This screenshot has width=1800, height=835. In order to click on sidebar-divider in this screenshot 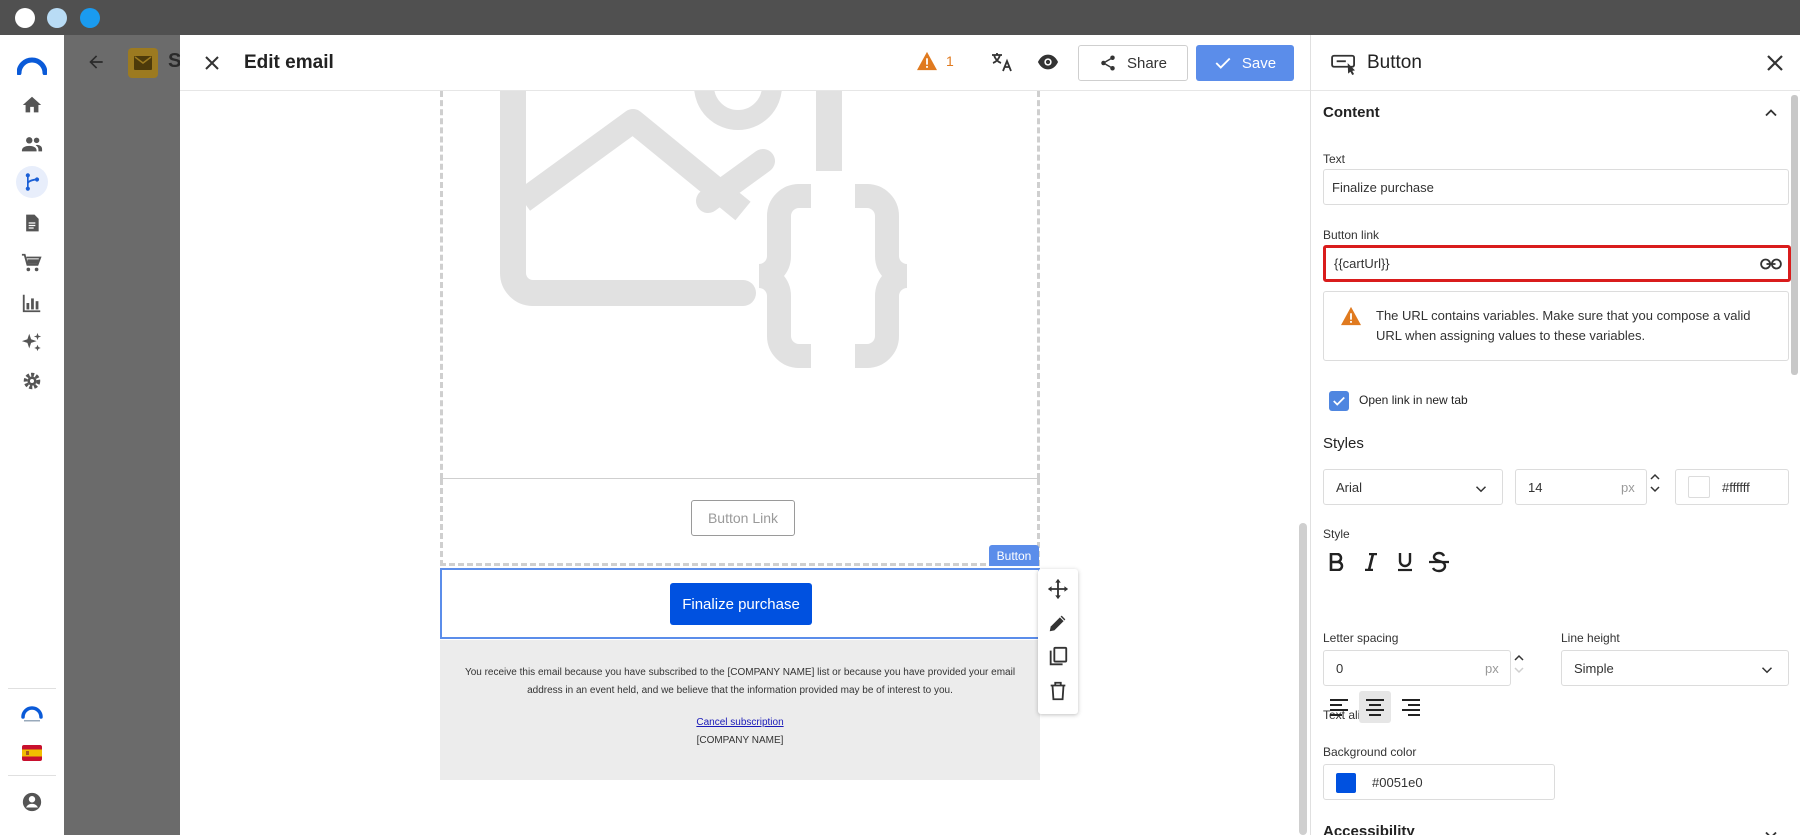, I will do `click(32, 775)`.